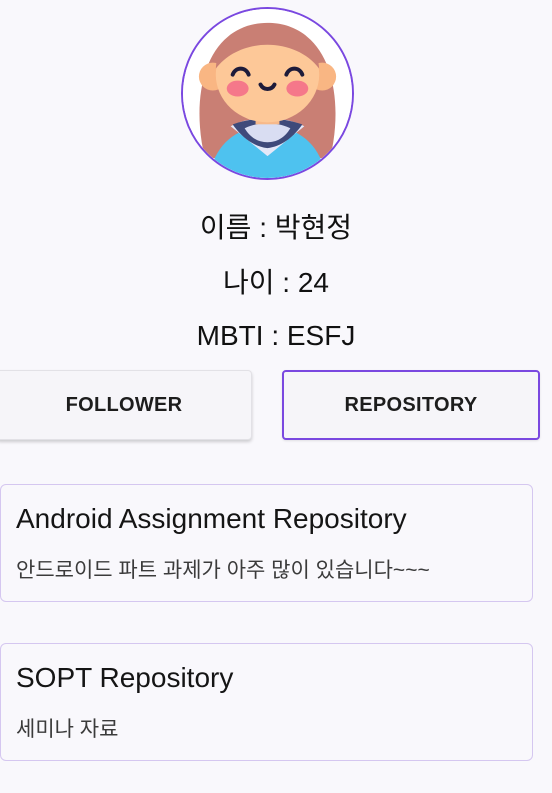 The width and height of the screenshot is (552, 793). Describe the element at coordinates (126, 405) in the screenshot. I see `follower-button: FOLLOWER` at that location.